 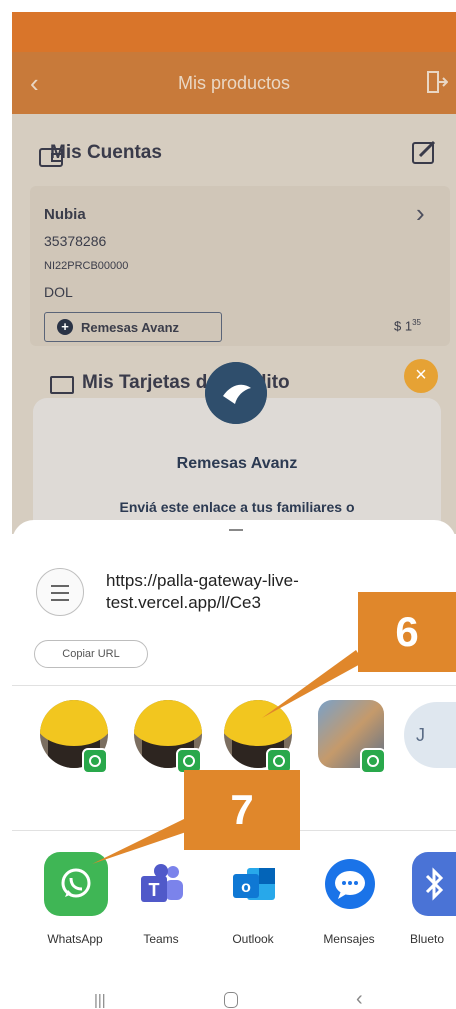 I want to click on callout-step-7: 7, so click(x=242, y=810).